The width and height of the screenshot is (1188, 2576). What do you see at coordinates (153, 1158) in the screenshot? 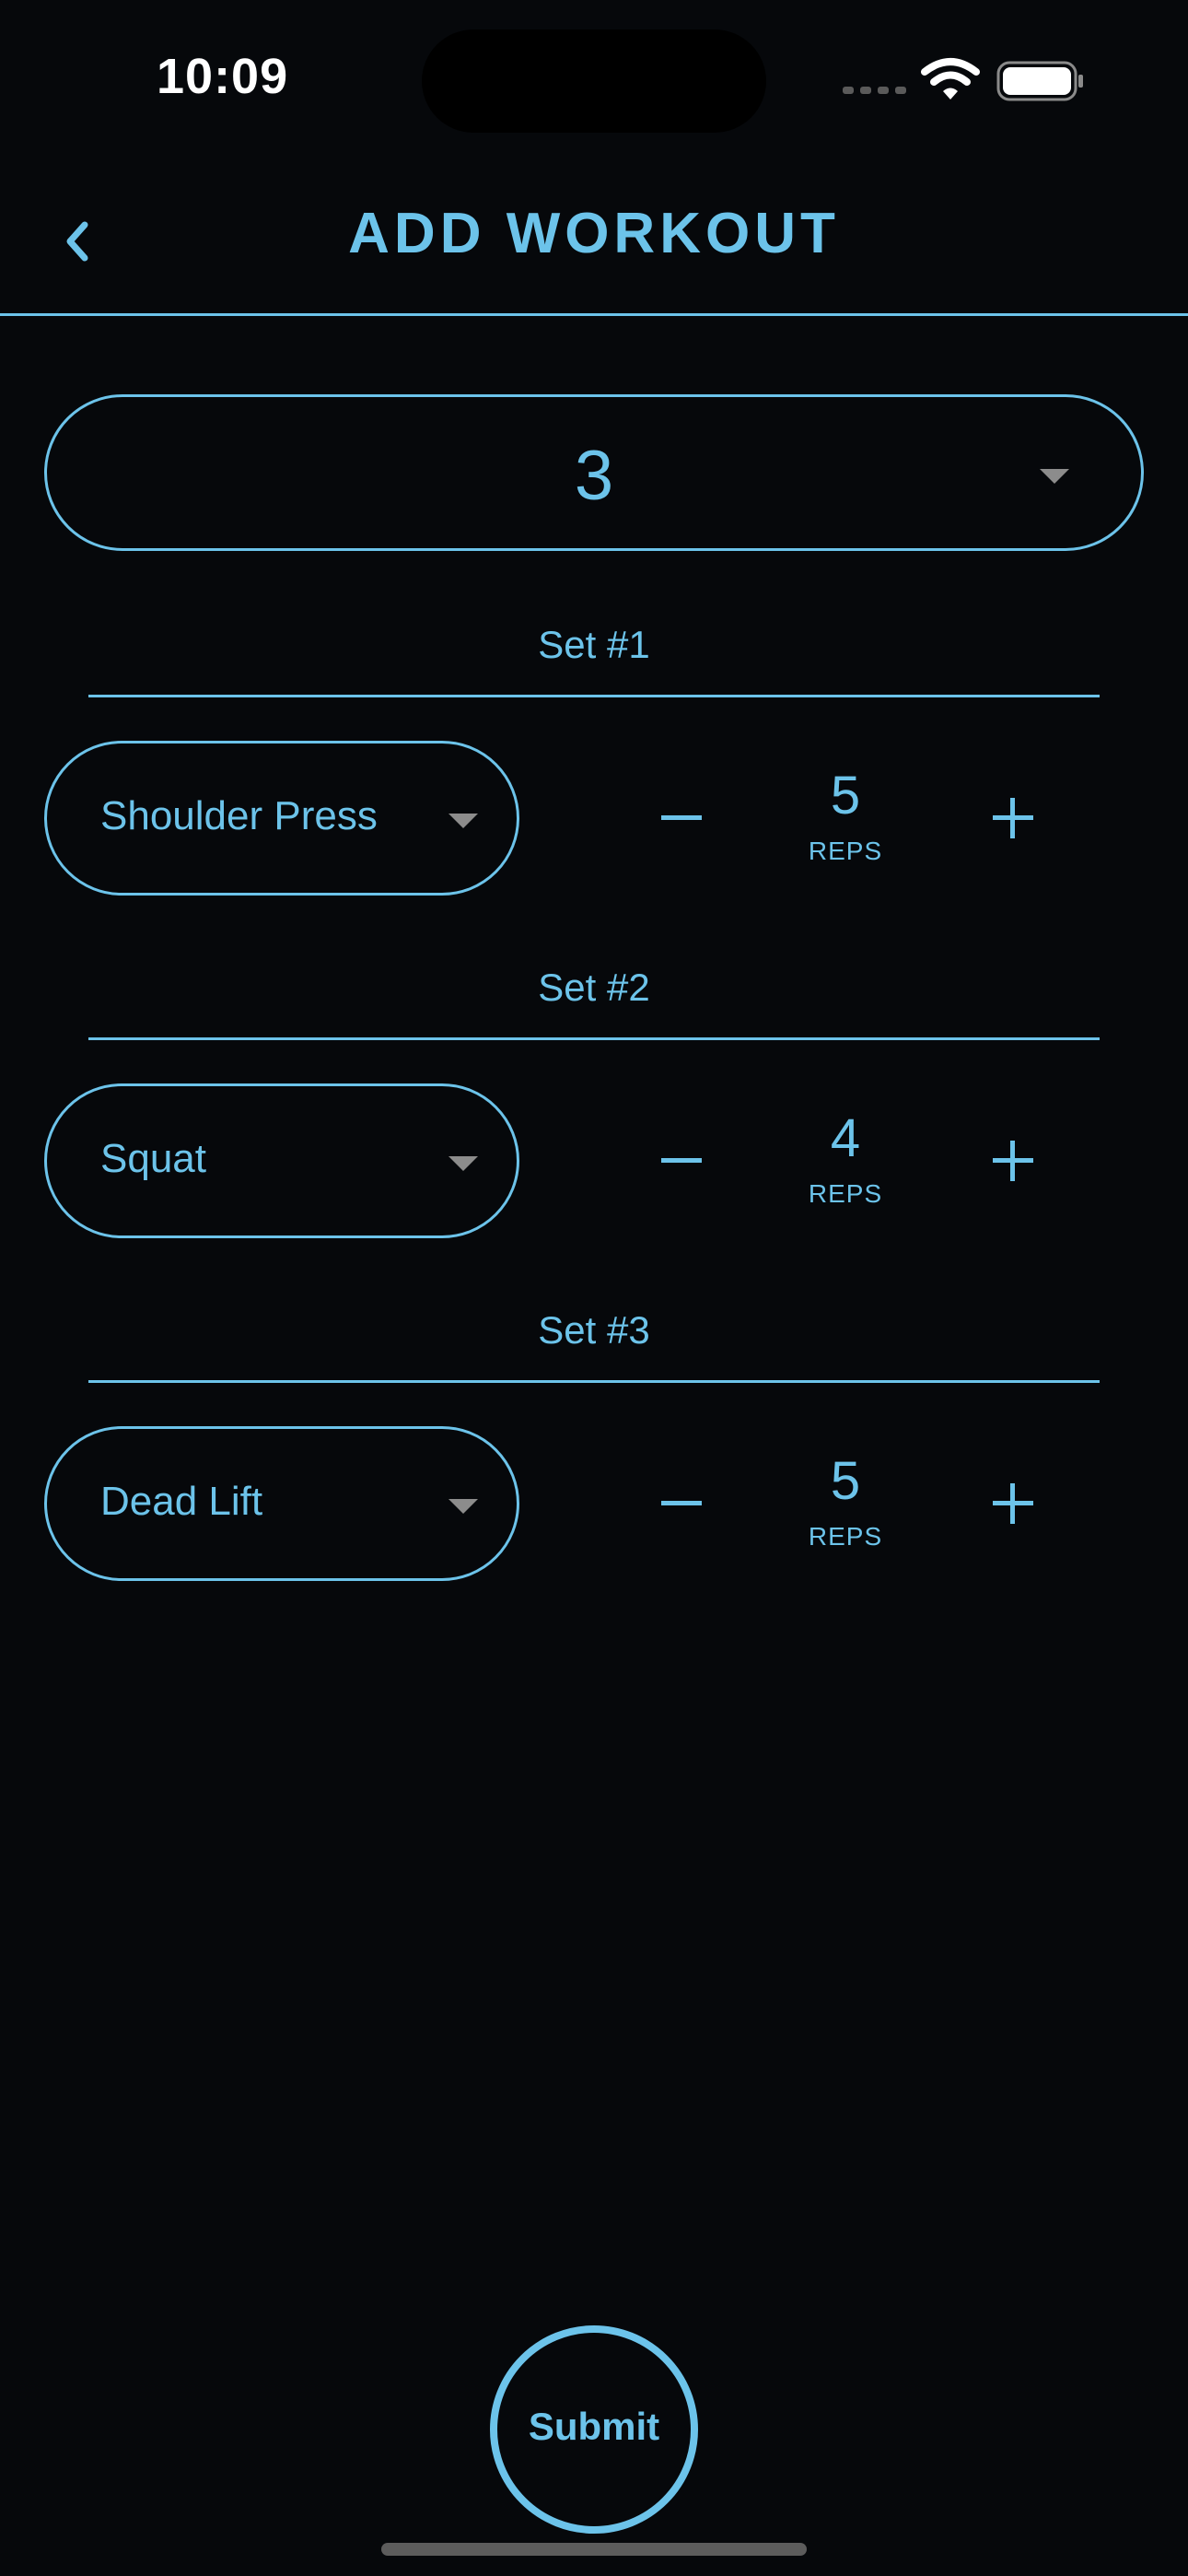
I see `exercise-name: Squat` at bounding box center [153, 1158].